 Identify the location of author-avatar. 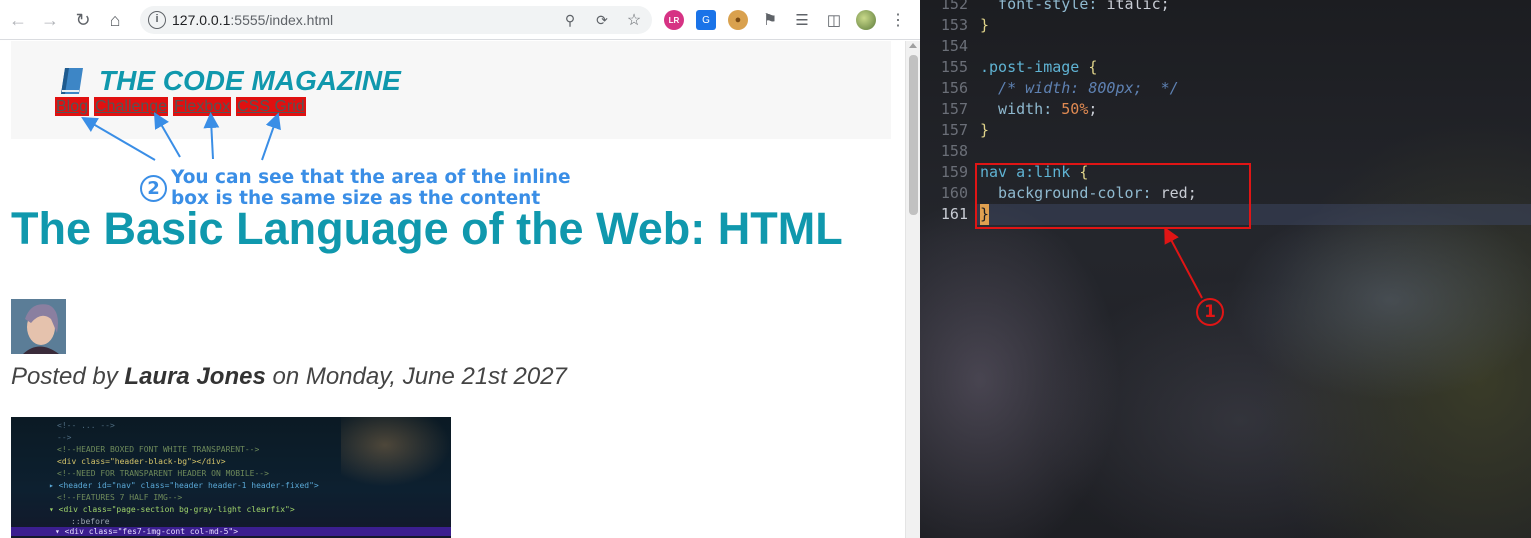
(38, 326).